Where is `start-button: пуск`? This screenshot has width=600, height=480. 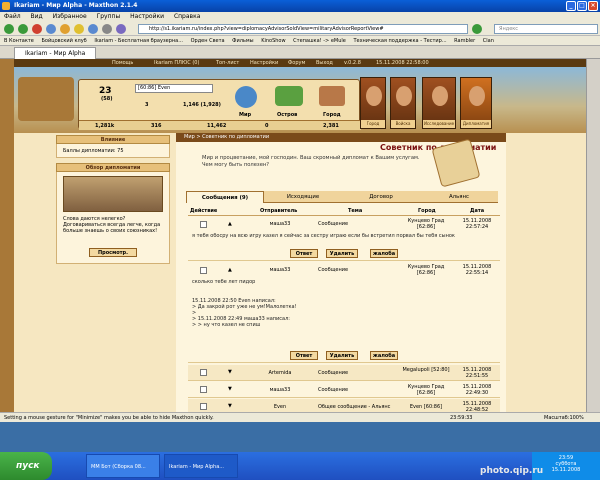 start-button: пуск is located at coordinates (26, 466).